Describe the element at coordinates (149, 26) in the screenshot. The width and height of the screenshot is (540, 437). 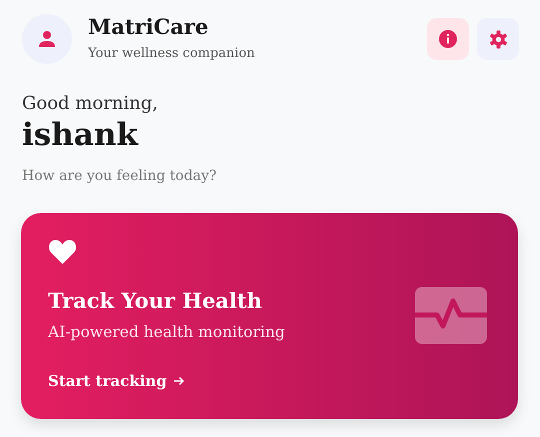
I see `app-title: MatriCare` at that location.